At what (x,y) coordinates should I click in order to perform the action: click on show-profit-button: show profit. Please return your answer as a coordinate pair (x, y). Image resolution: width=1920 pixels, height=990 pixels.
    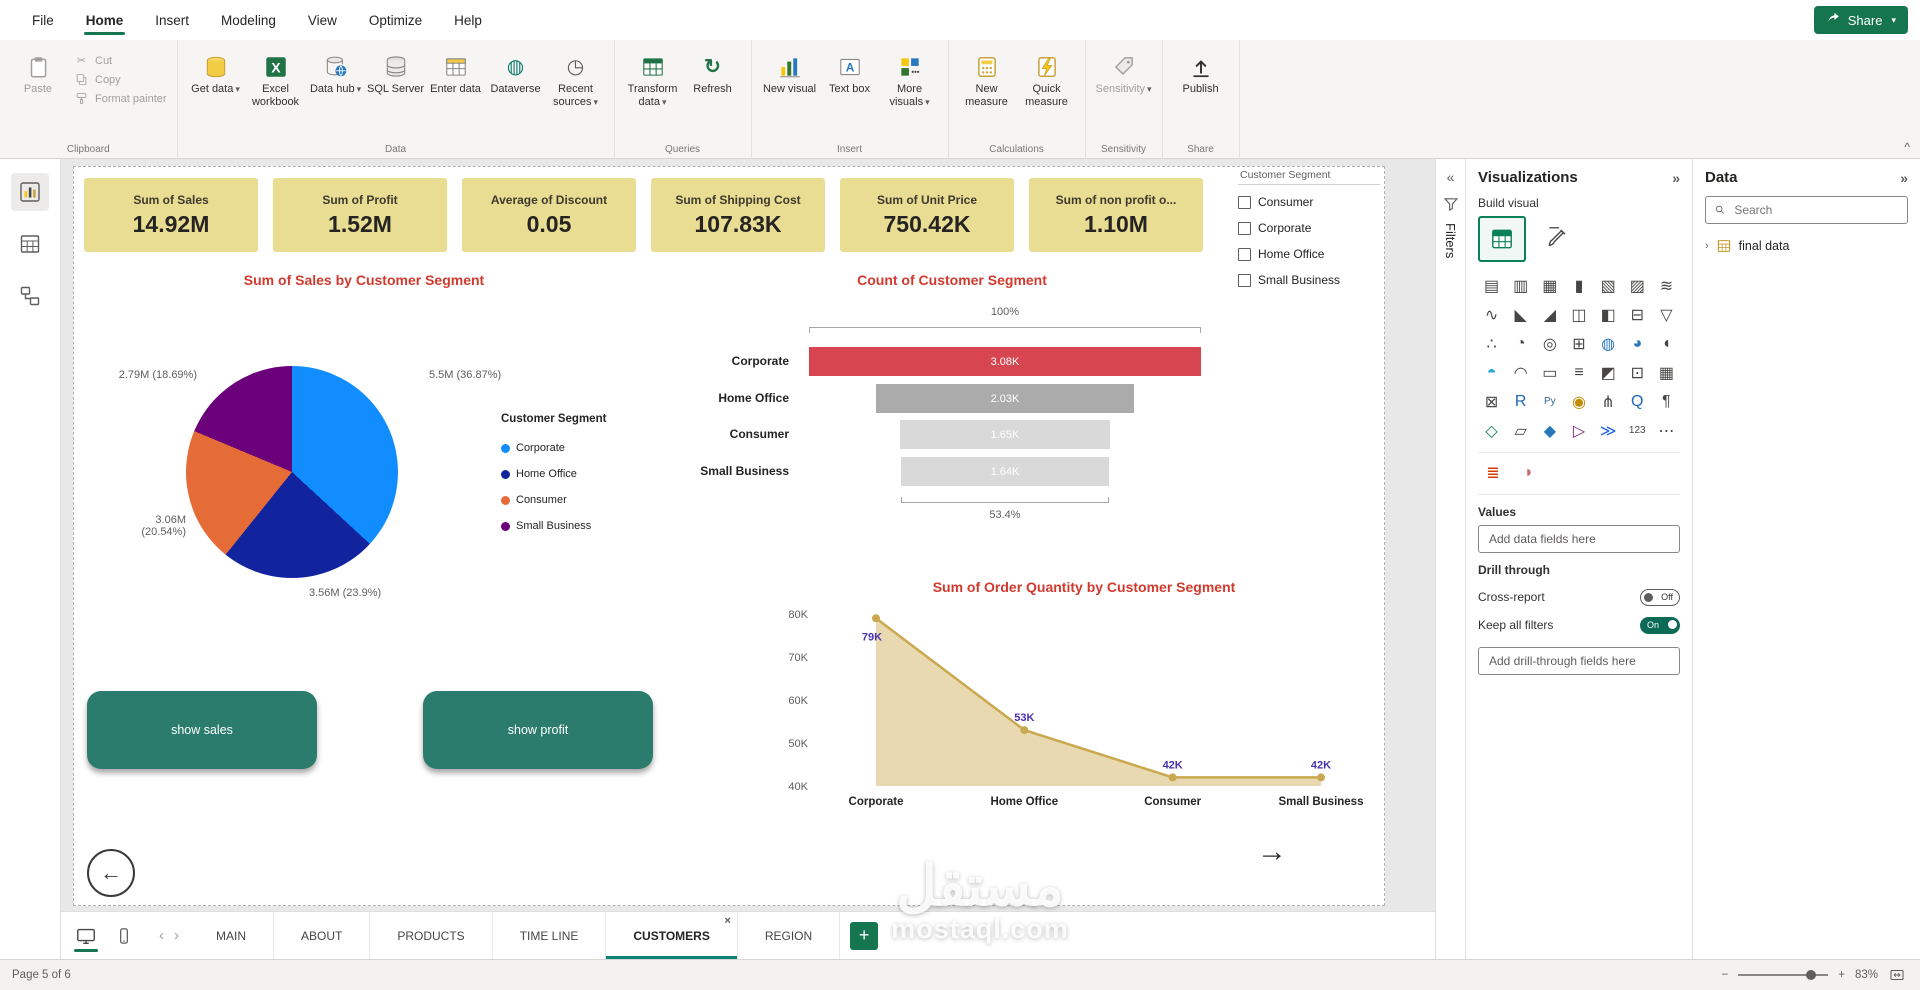
    Looking at the image, I should click on (538, 730).